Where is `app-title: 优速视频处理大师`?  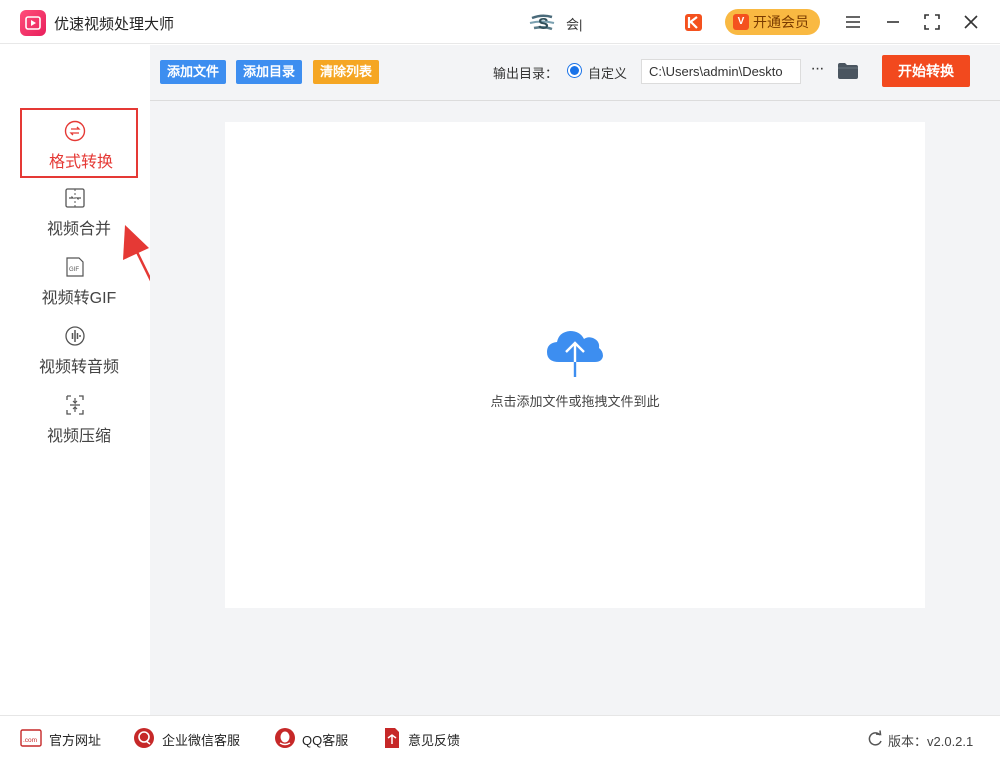 app-title: 优速视频处理大师 is located at coordinates (114, 24).